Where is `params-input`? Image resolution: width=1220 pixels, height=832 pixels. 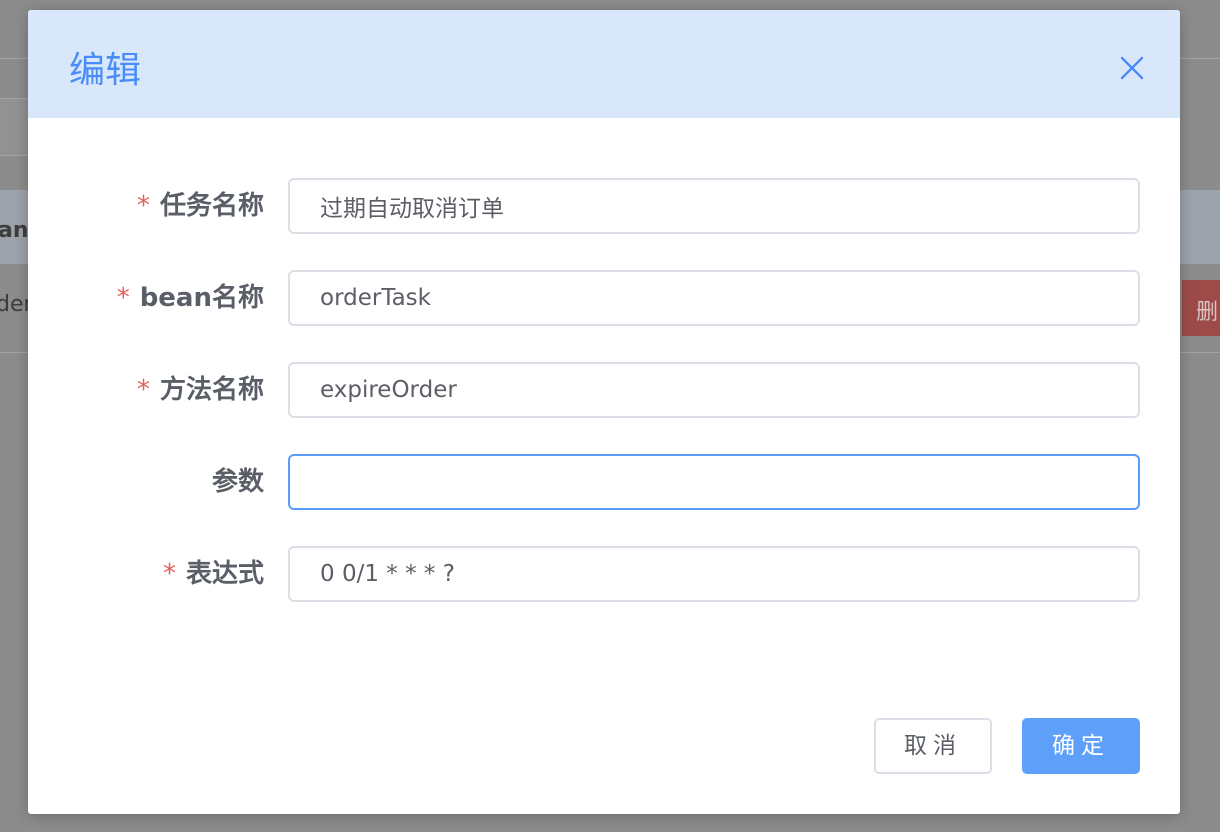
params-input is located at coordinates (714, 482).